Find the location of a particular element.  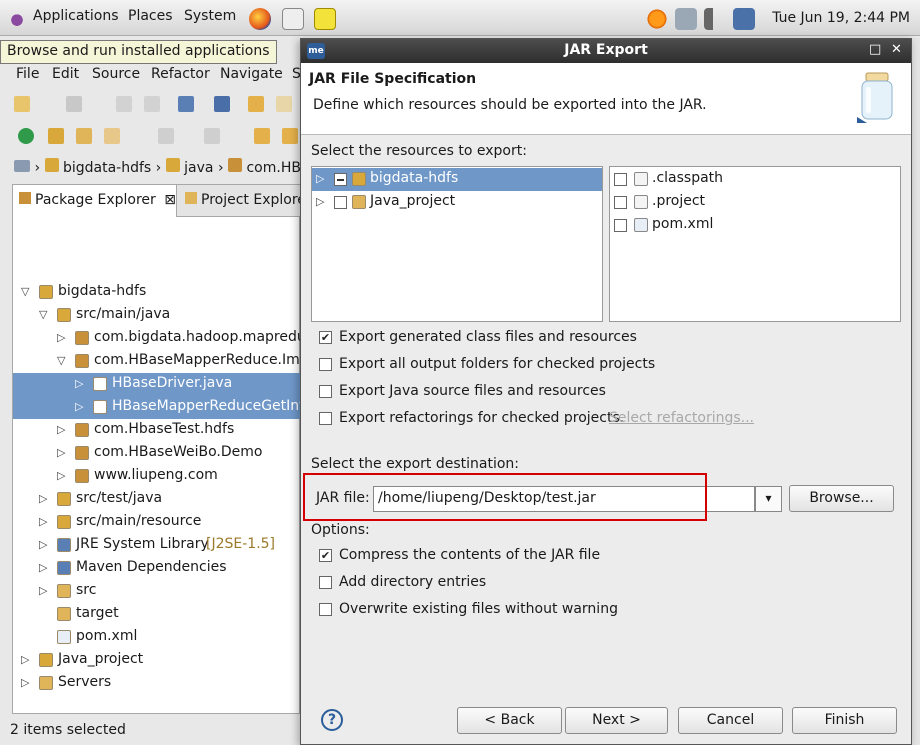

open-folder-icon is located at coordinates (84, 136).